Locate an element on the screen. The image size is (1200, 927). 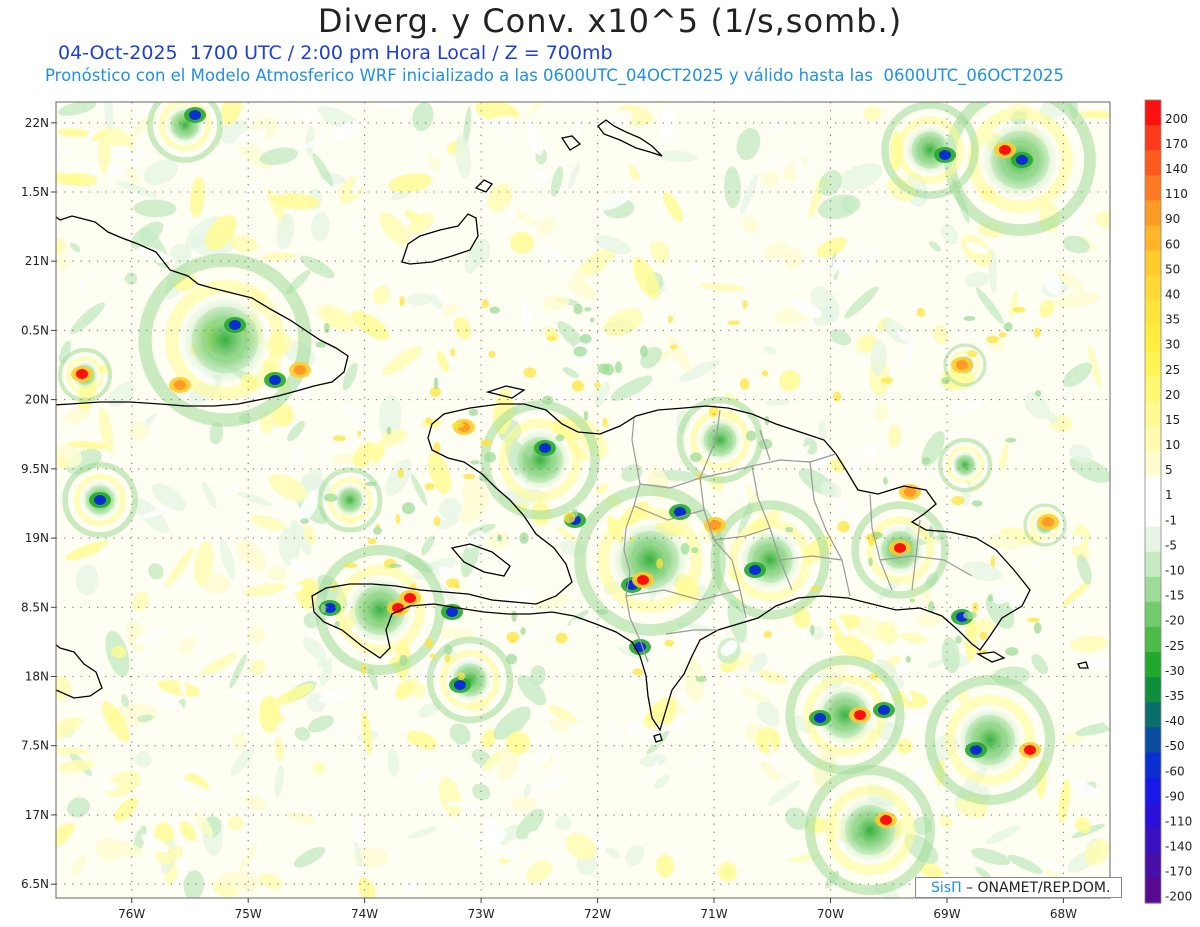
colorbar-label: -10 is located at coordinates (1175, 571).